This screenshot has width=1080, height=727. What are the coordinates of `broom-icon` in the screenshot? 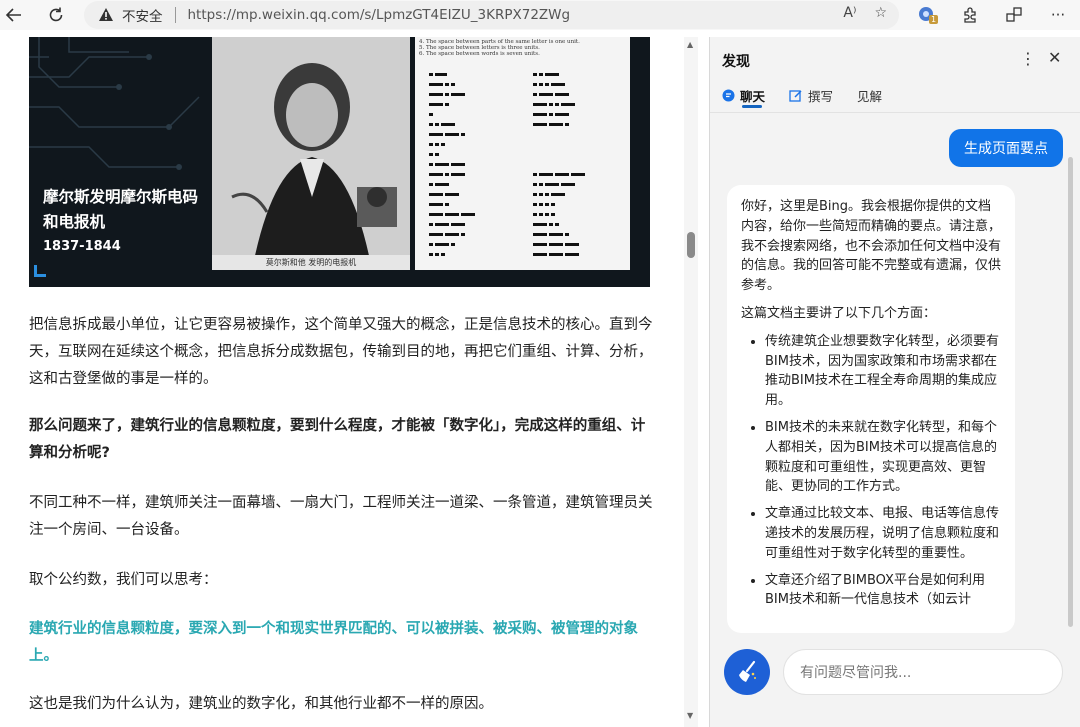 It's located at (747, 671).